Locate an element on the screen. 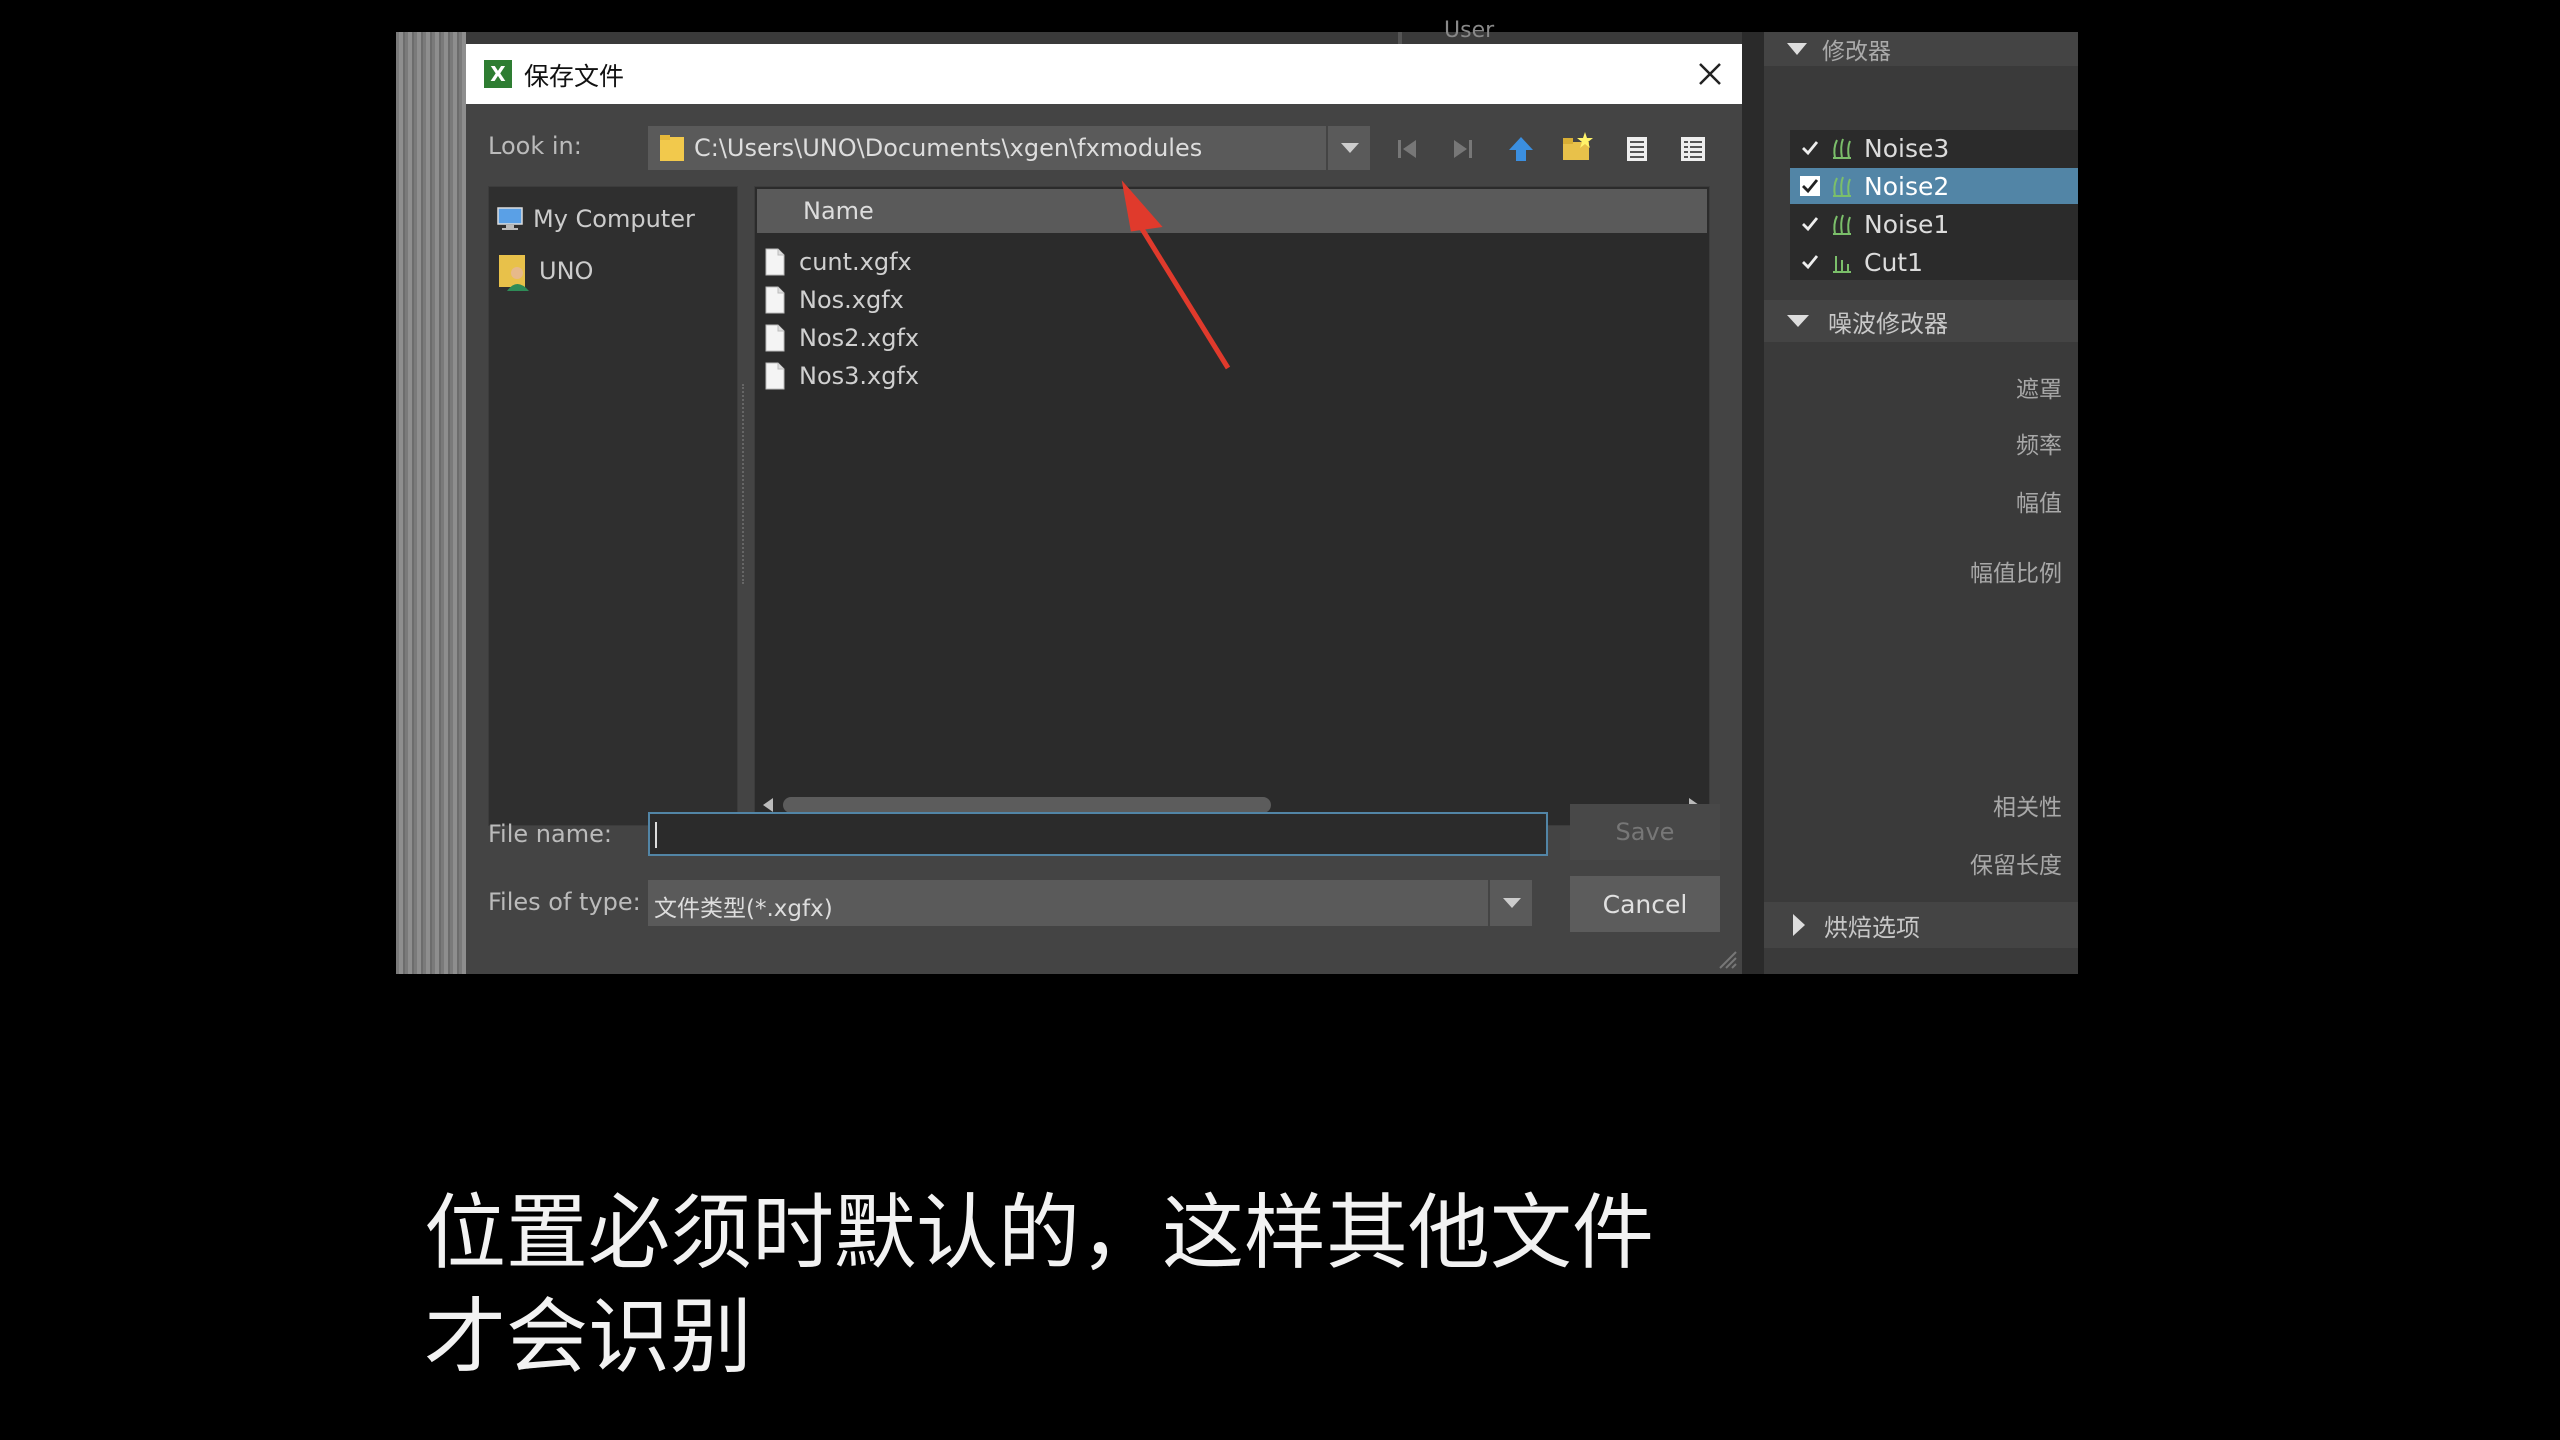 The height and width of the screenshot is (1440, 2560). cut-modifier-icon is located at coordinates (1842, 262).